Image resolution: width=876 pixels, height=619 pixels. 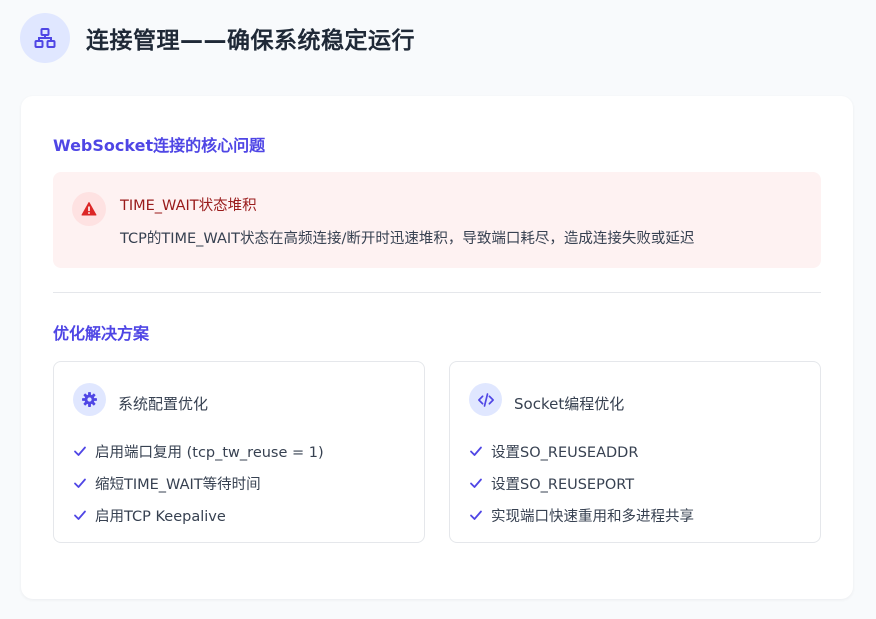 I want to click on page-title: 连接管理——确保系统稳定运行, so click(x=250, y=41).